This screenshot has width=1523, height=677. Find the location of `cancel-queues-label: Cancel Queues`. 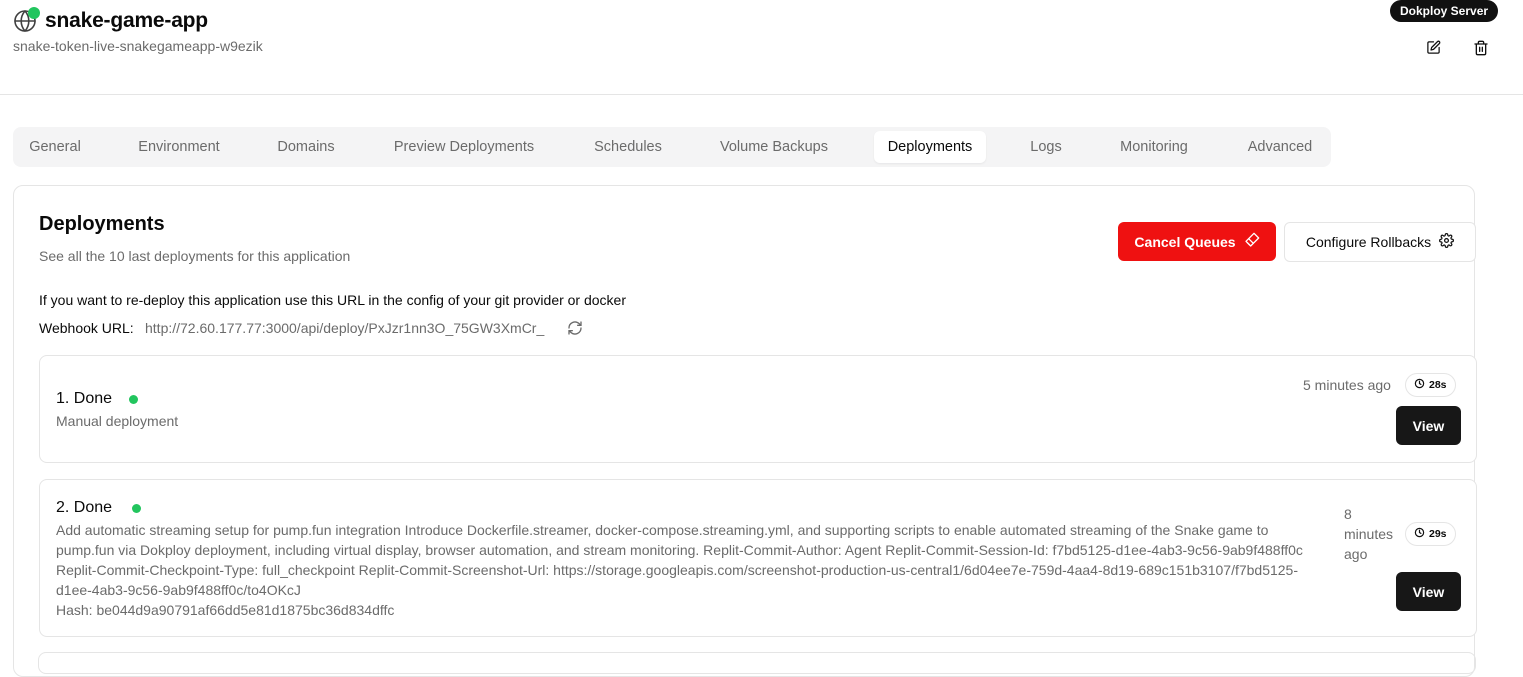

cancel-queues-label: Cancel Queues is located at coordinates (1185, 241).